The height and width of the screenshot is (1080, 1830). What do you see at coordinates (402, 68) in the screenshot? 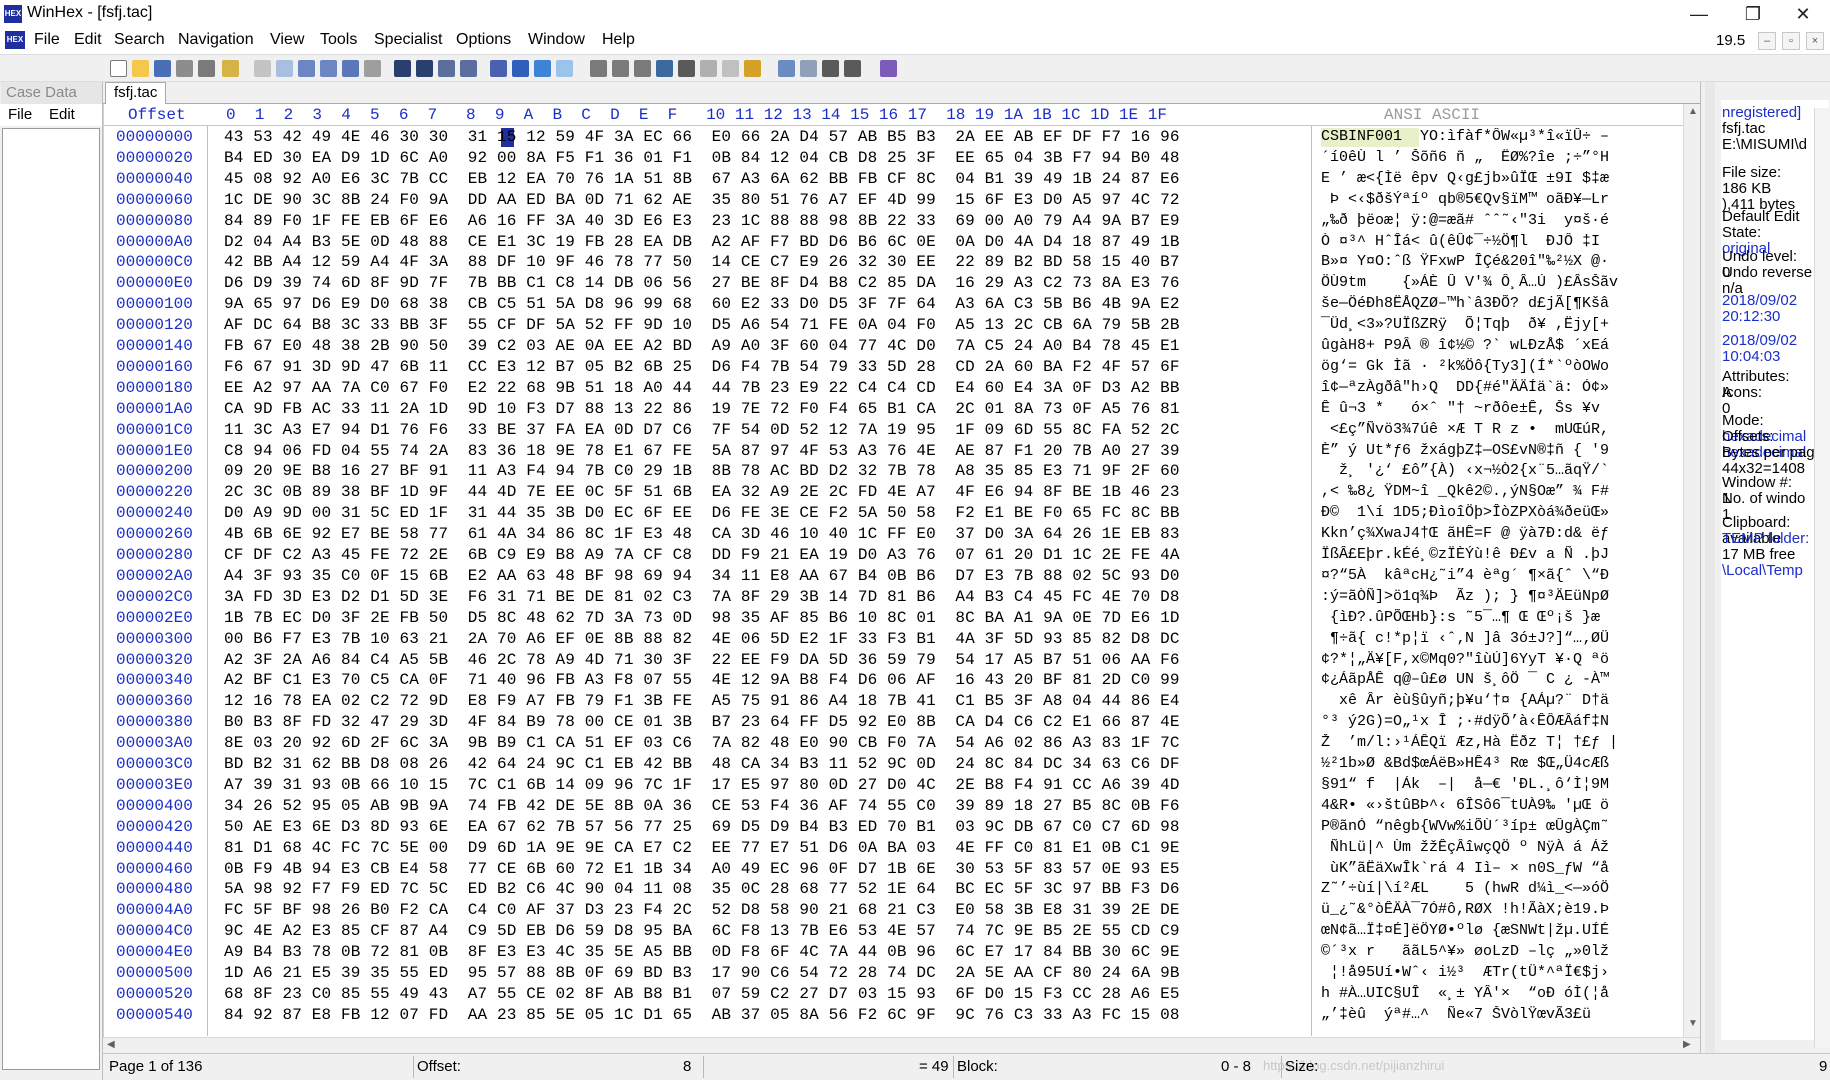
I see `find-text-icon` at bounding box center [402, 68].